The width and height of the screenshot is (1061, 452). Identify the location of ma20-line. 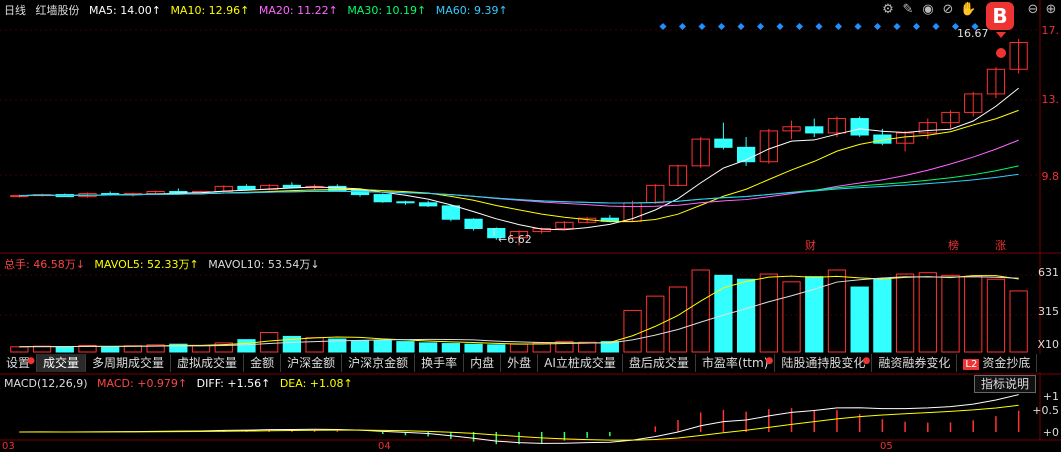
(519, 173).